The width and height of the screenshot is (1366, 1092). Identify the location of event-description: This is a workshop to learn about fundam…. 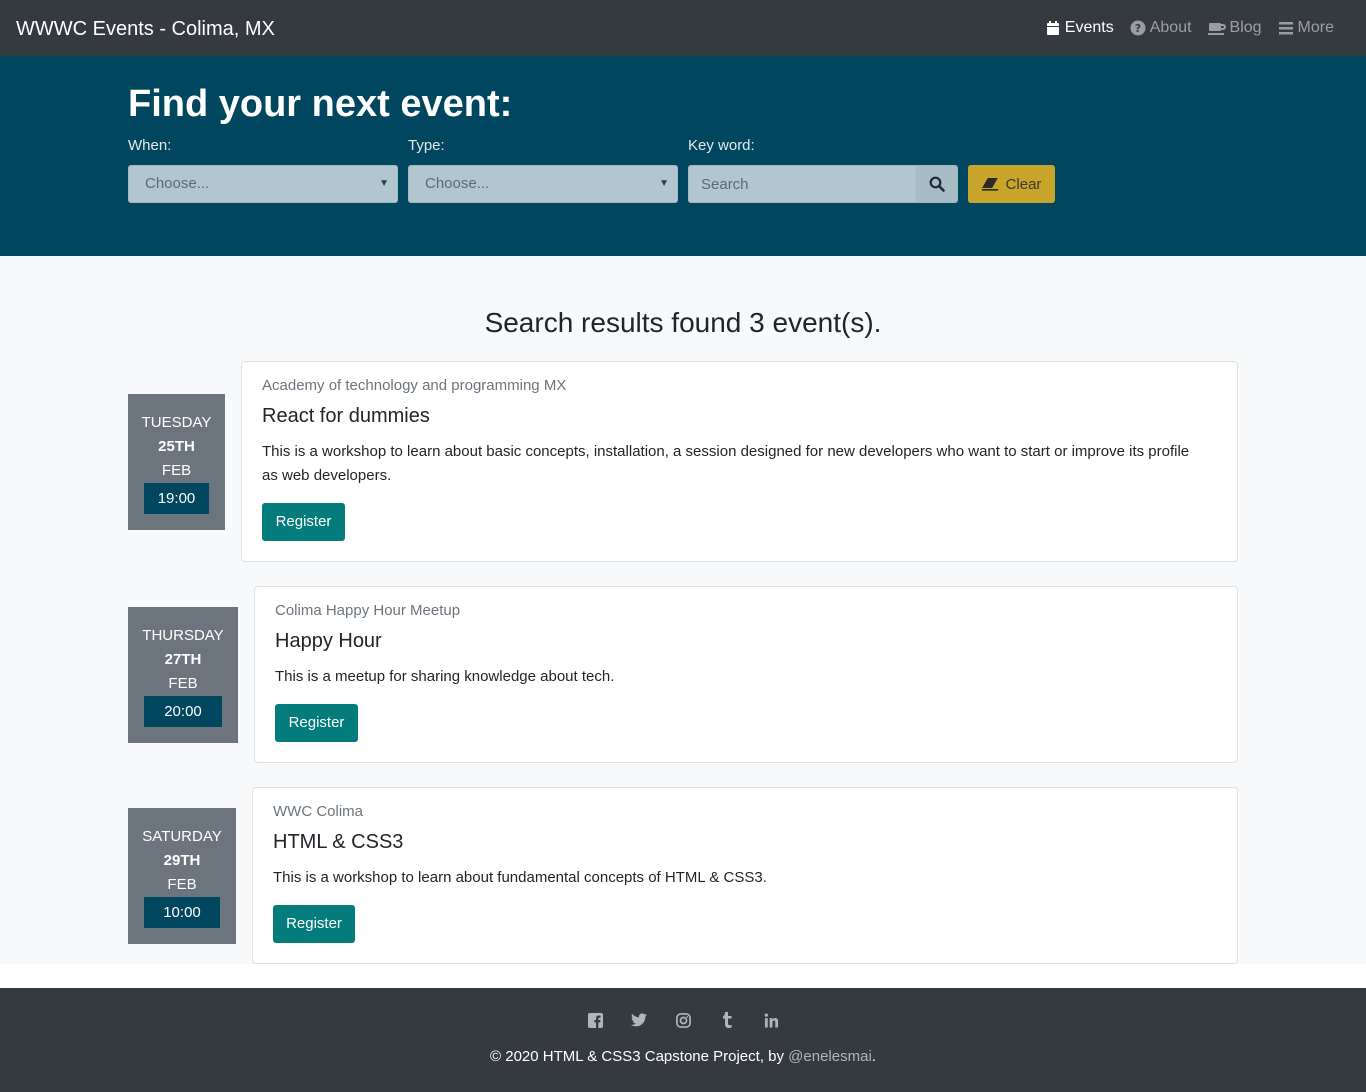
(520, 877).